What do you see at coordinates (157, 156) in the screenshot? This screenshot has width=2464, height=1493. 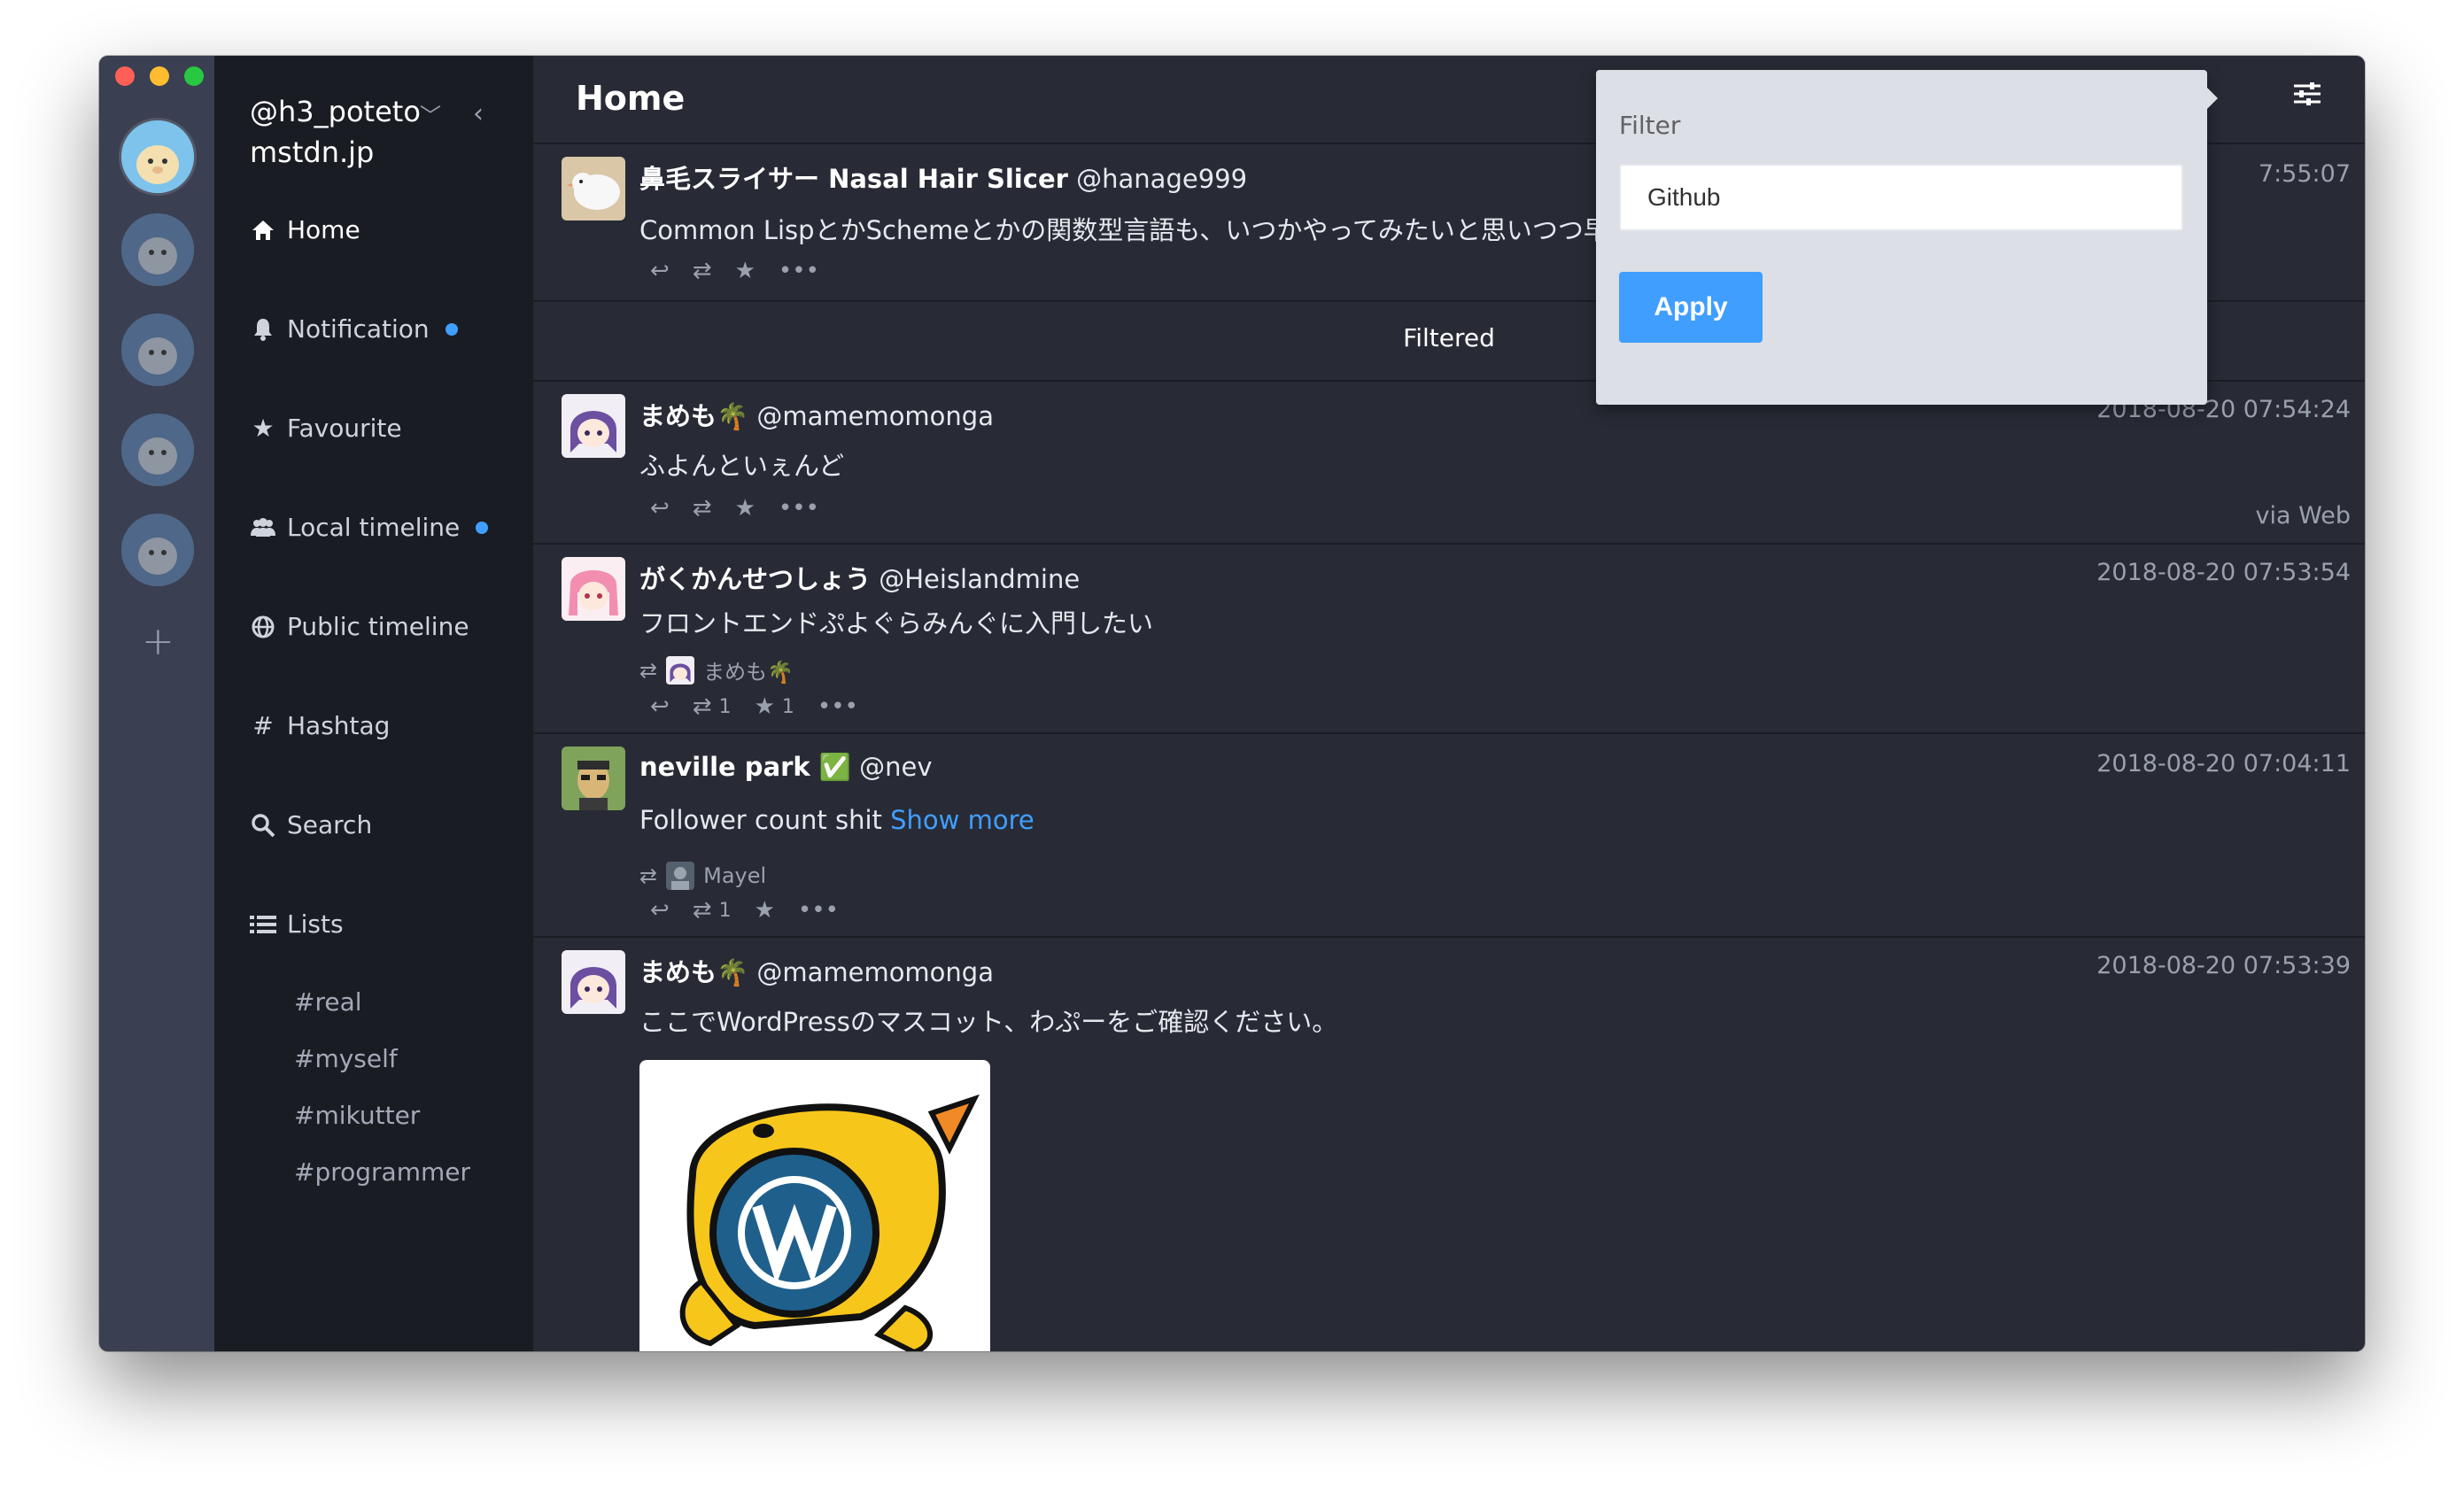 I see `account-avatar-active` at bounding box center [157, 156].